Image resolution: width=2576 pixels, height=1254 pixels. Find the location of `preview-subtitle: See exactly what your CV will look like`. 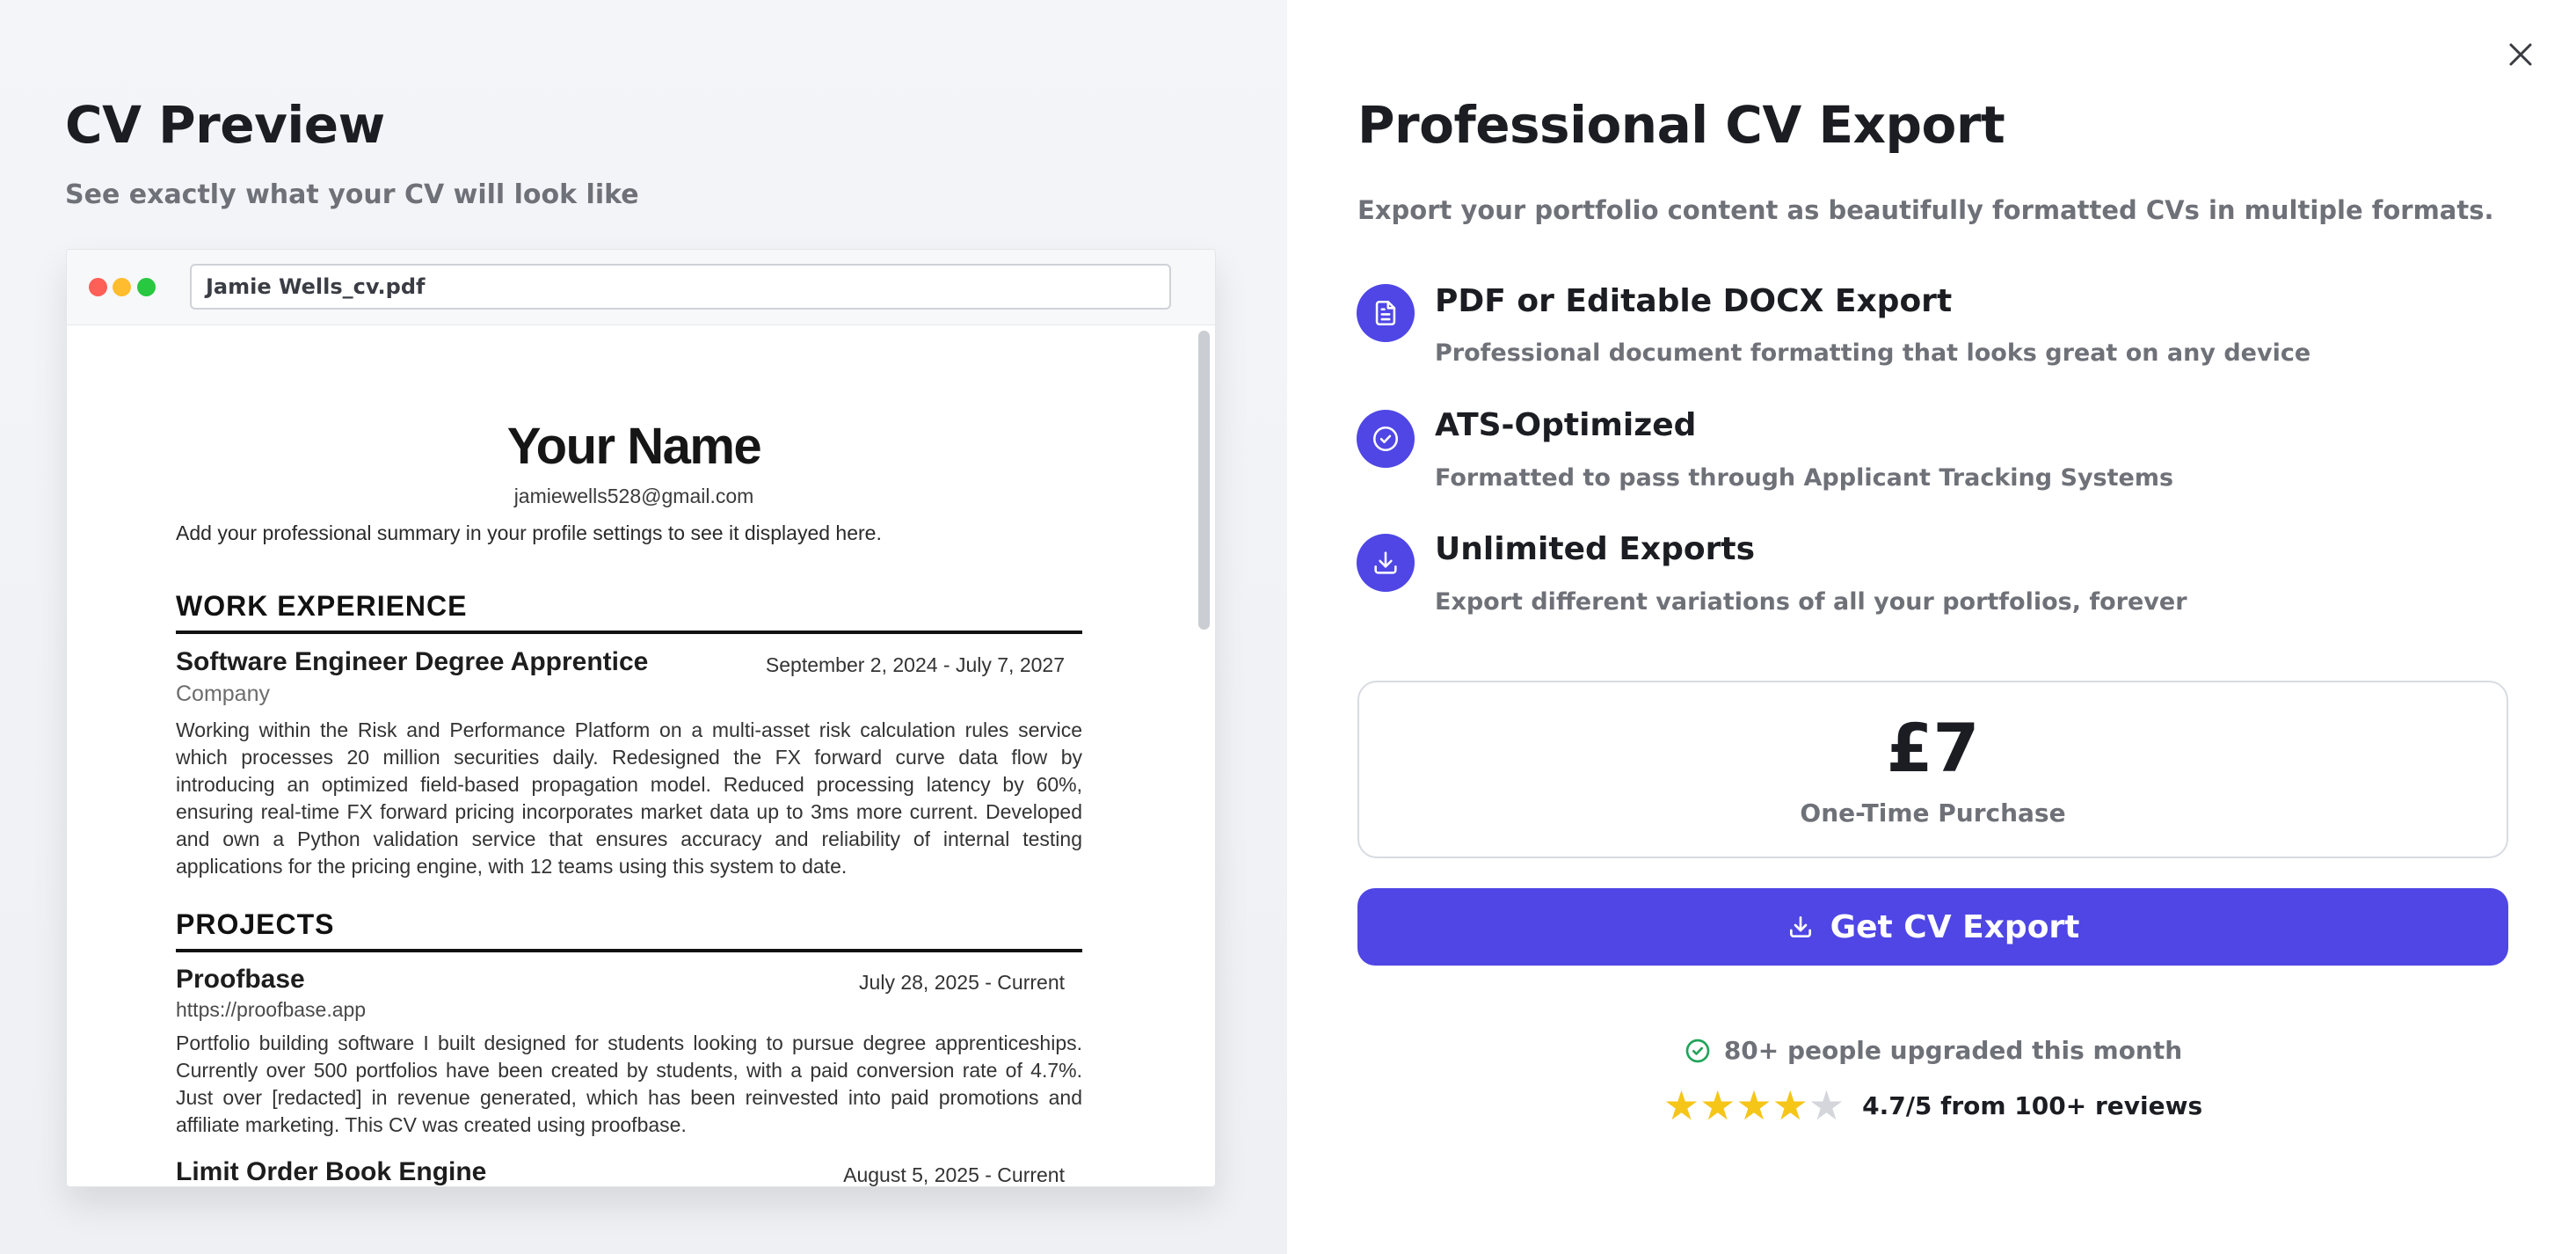

preview-subtitle: See exactly what your CV will look like is located at coordinates (352, 194).